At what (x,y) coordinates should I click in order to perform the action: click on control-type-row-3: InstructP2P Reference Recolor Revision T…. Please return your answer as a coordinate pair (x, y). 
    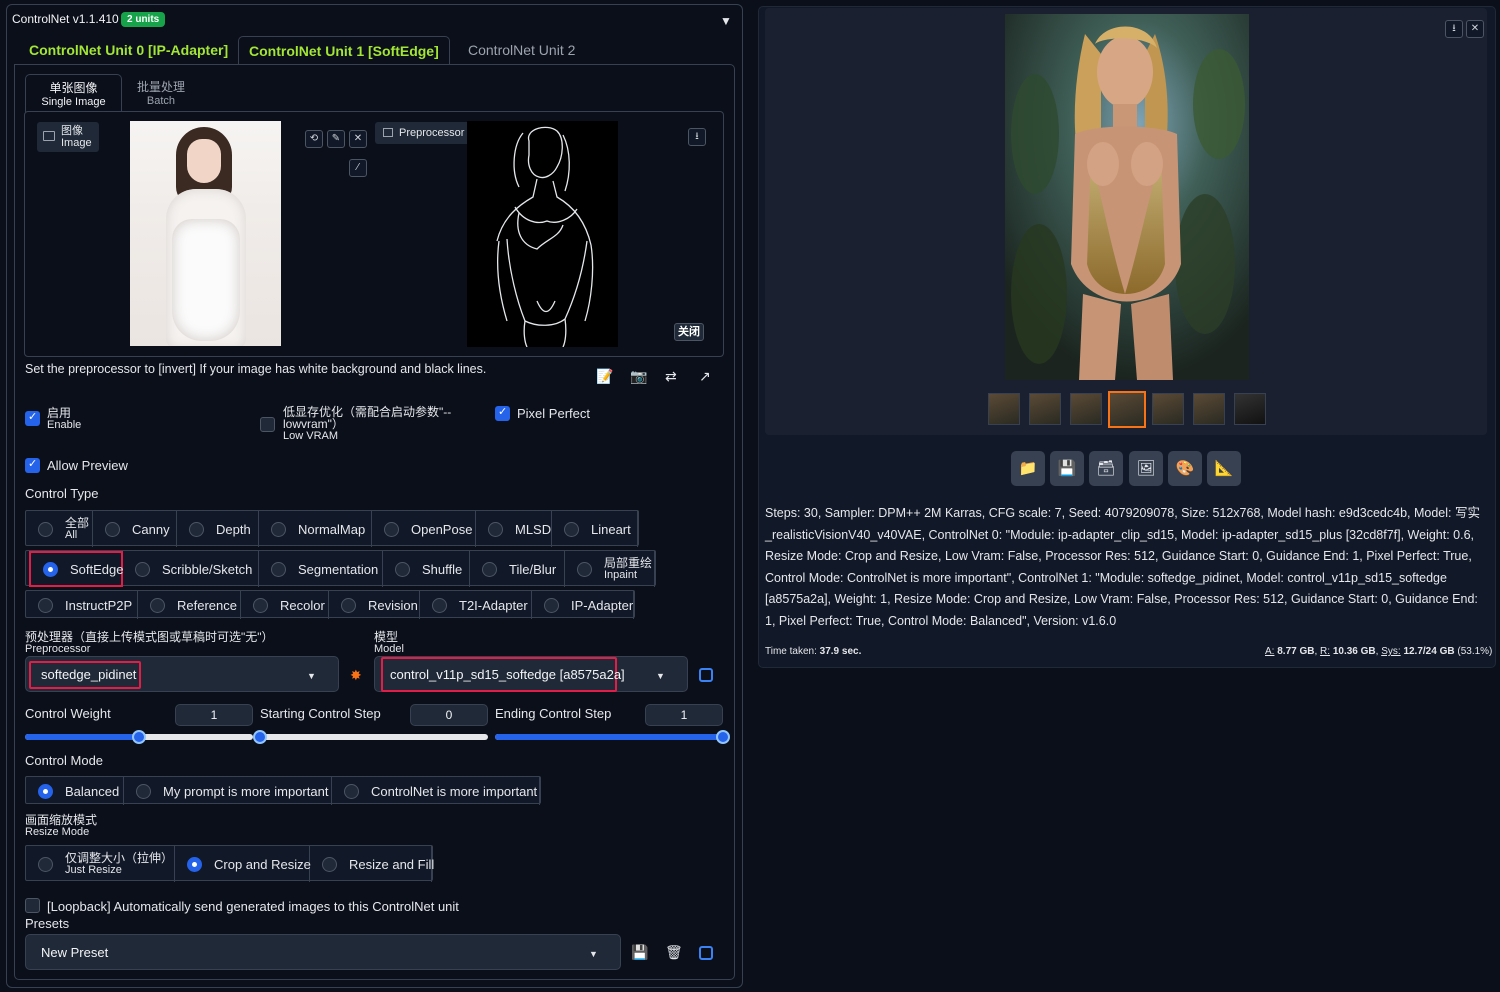
    Looking at the image, I should click on (330, 604).